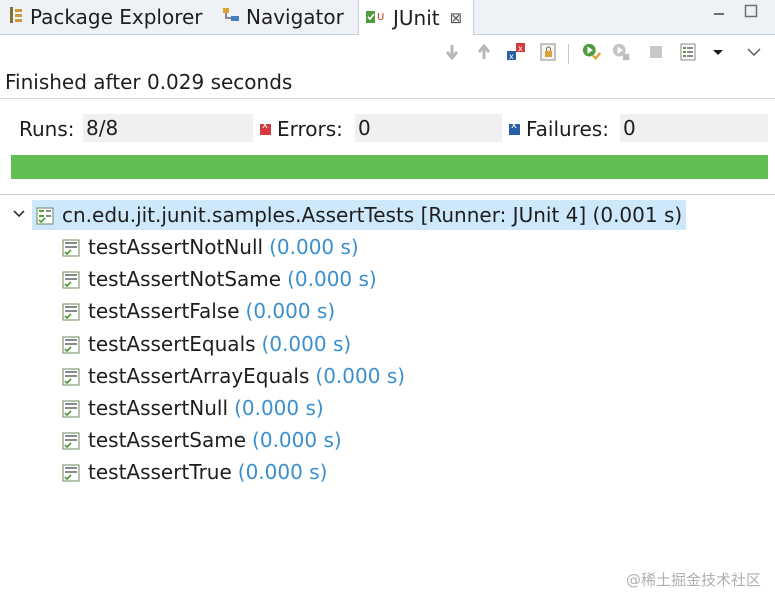  Describe the element at coordinates (295, 17) in the screenshot. I see `tab-label: Navigator` at that location.